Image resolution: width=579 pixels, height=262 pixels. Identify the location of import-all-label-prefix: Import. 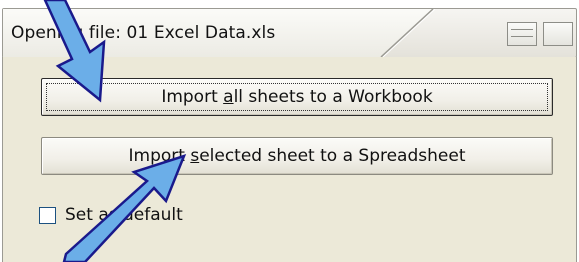
(192, 97).